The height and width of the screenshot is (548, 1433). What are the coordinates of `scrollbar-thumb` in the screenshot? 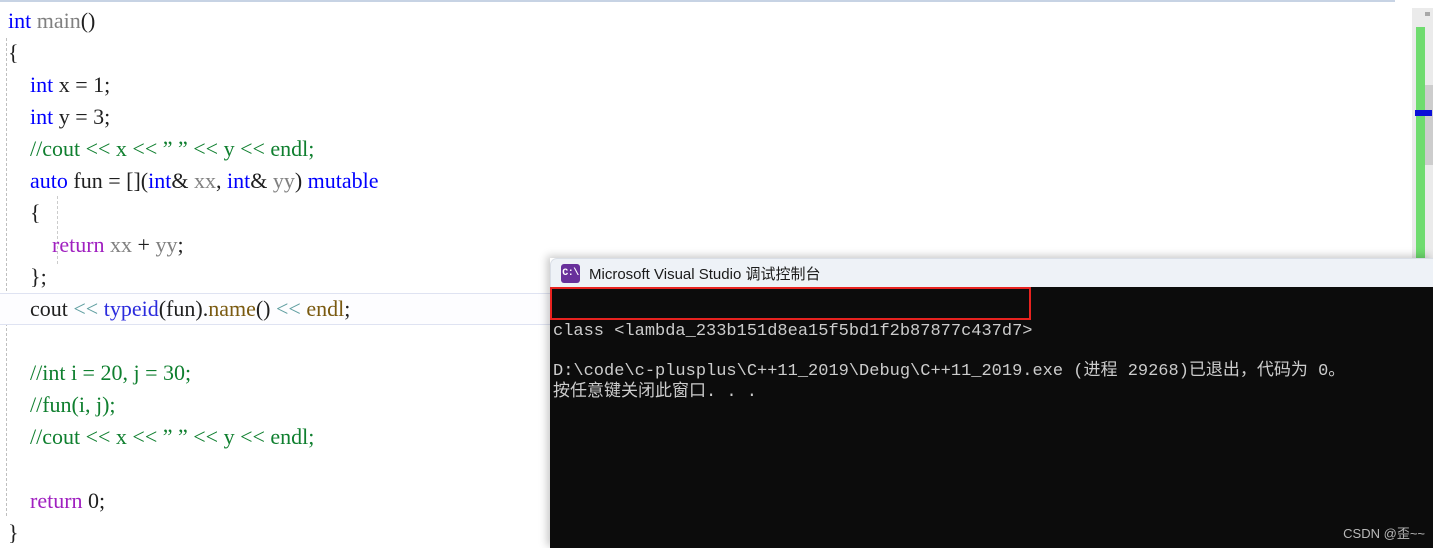 It's located at (1429, 125).